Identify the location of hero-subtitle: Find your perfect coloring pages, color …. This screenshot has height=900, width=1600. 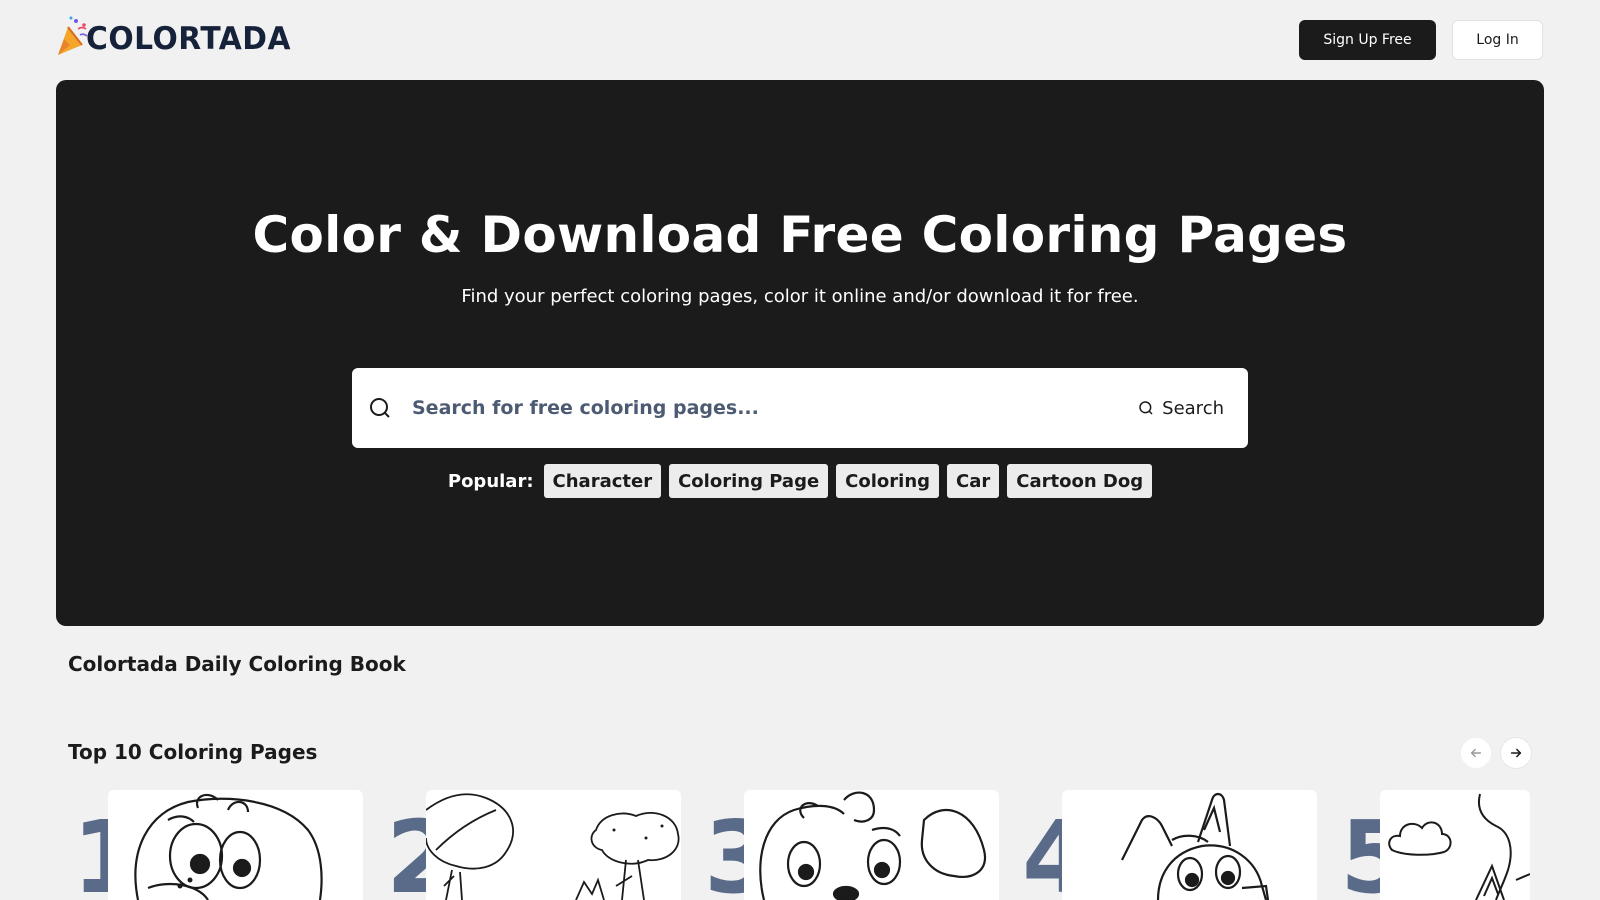
(800, 296).